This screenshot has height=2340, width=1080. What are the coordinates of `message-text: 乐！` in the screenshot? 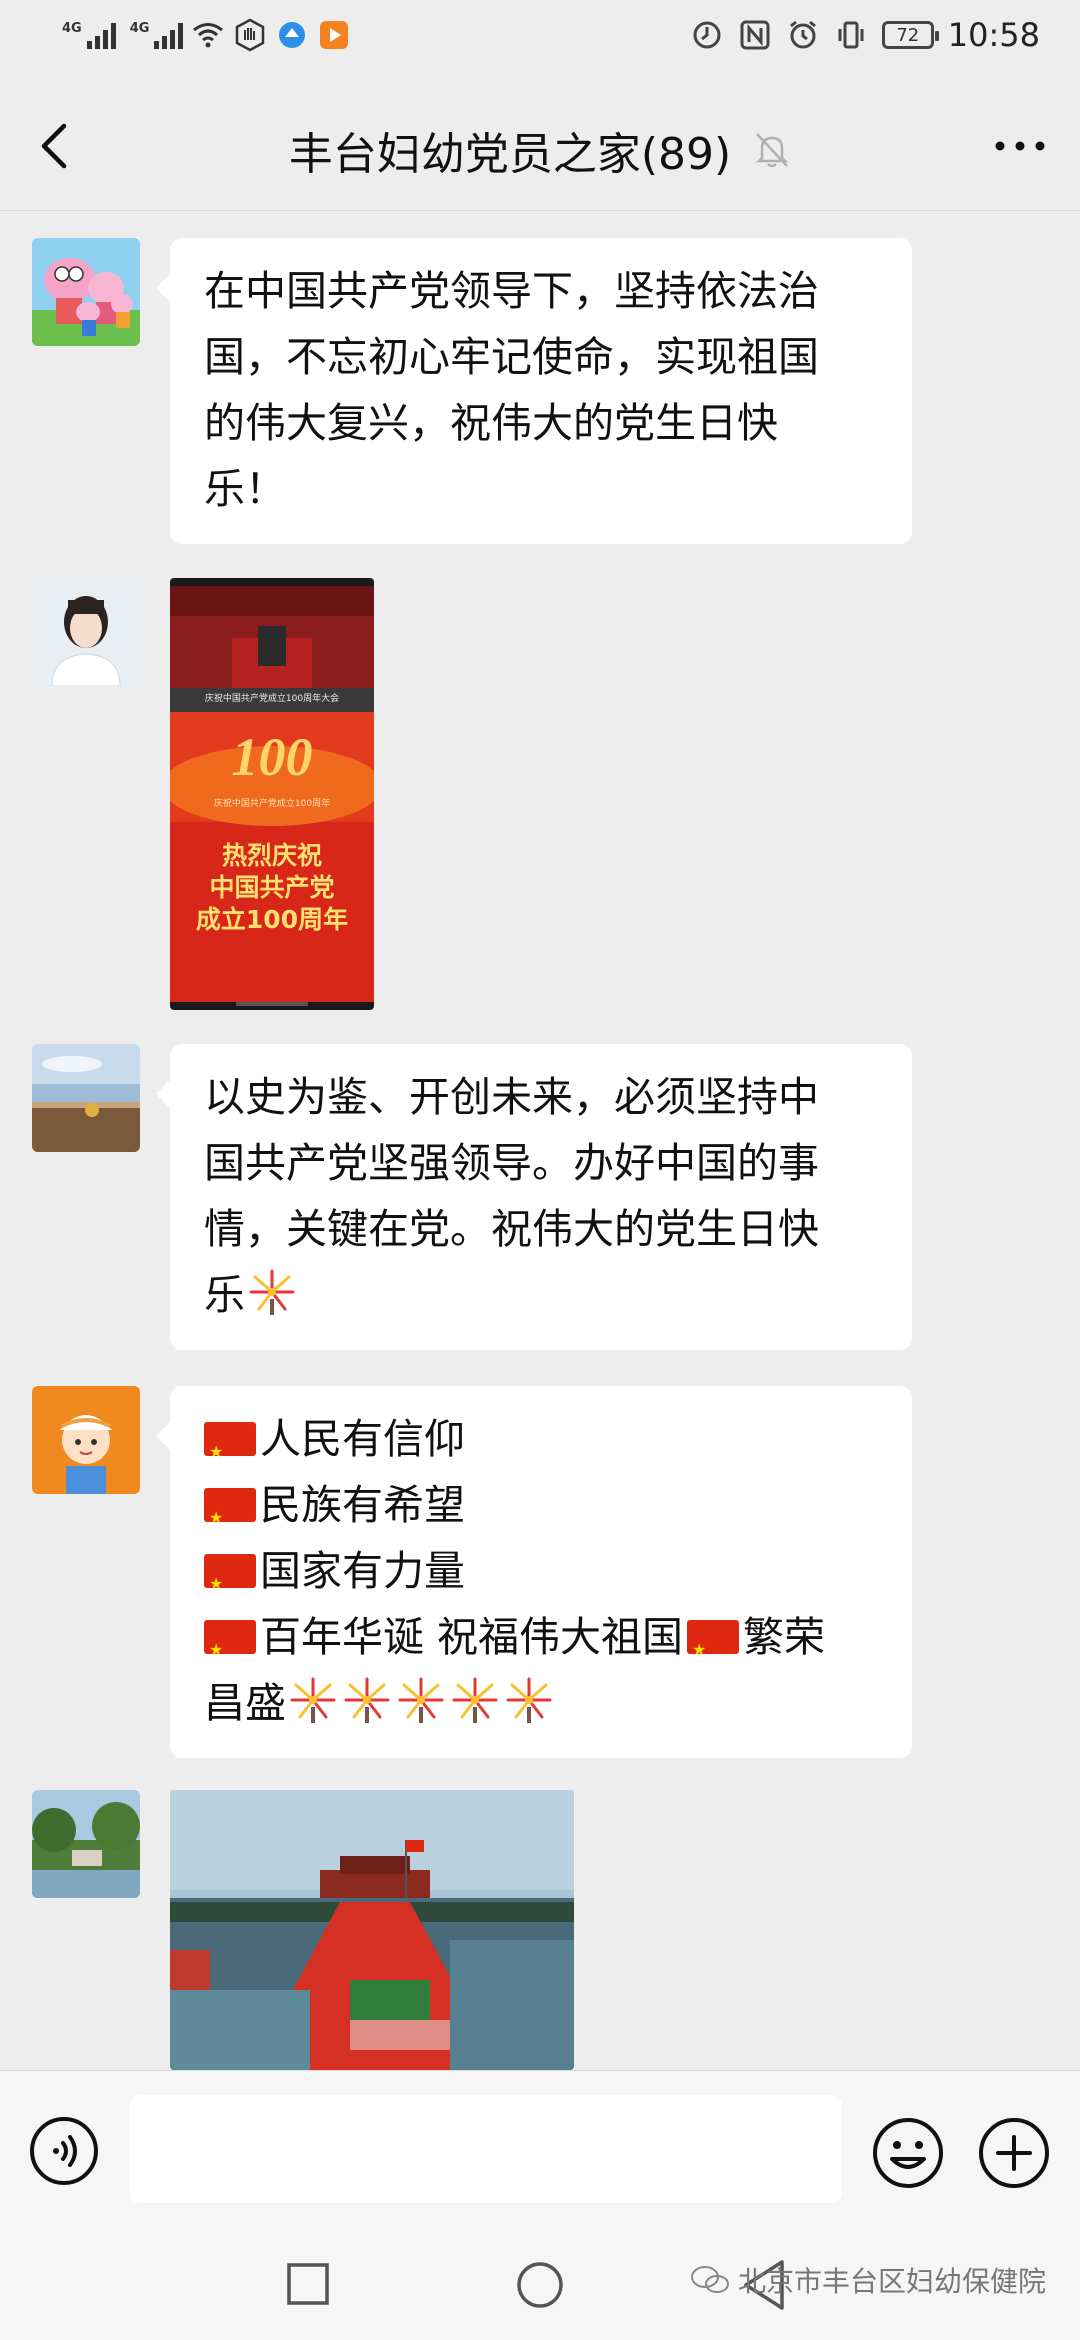 It's located at (245, 489).